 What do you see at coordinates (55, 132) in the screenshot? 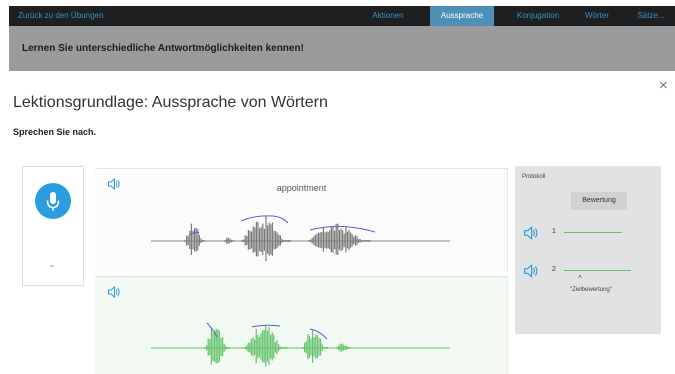
I see `instruction-text: Sprechen Sie nach.` at bounding box center [55, 132].